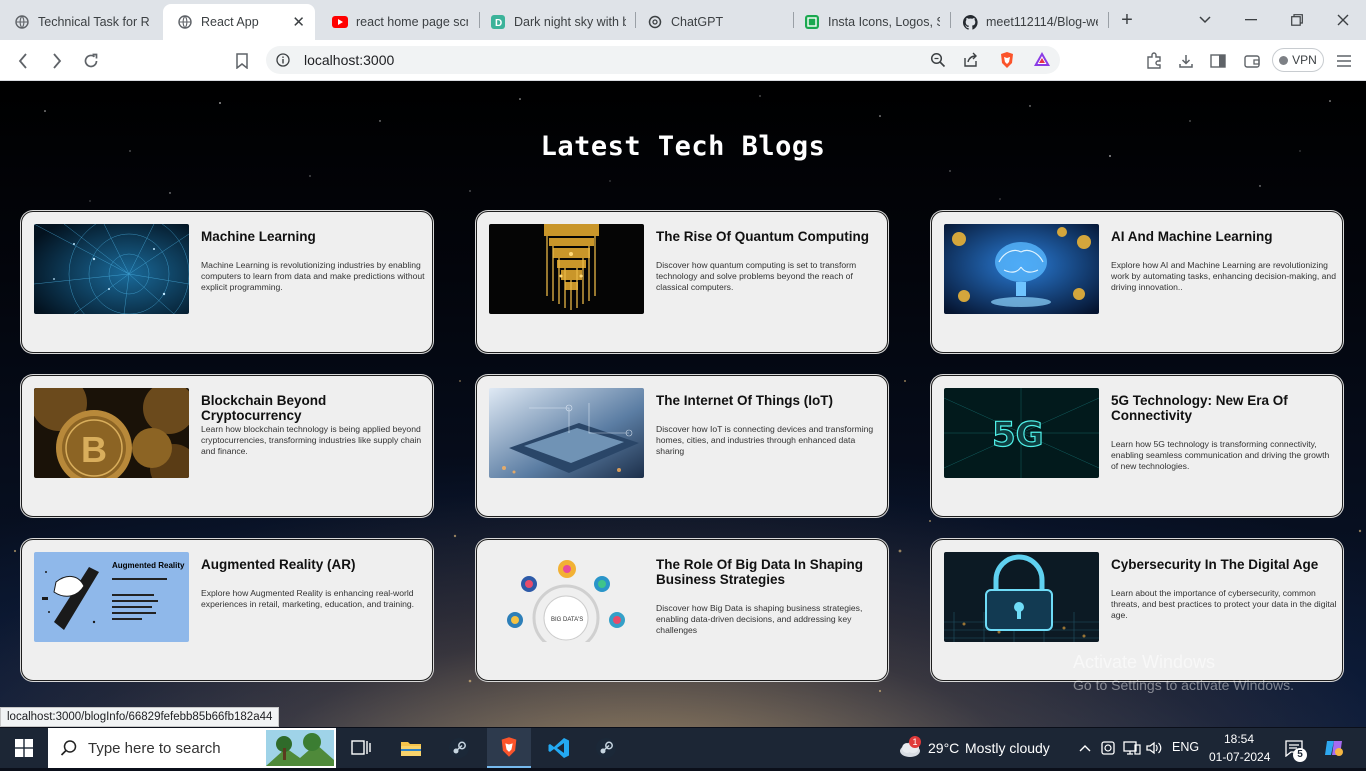  I want to click on forward-button, so click(57, 61).